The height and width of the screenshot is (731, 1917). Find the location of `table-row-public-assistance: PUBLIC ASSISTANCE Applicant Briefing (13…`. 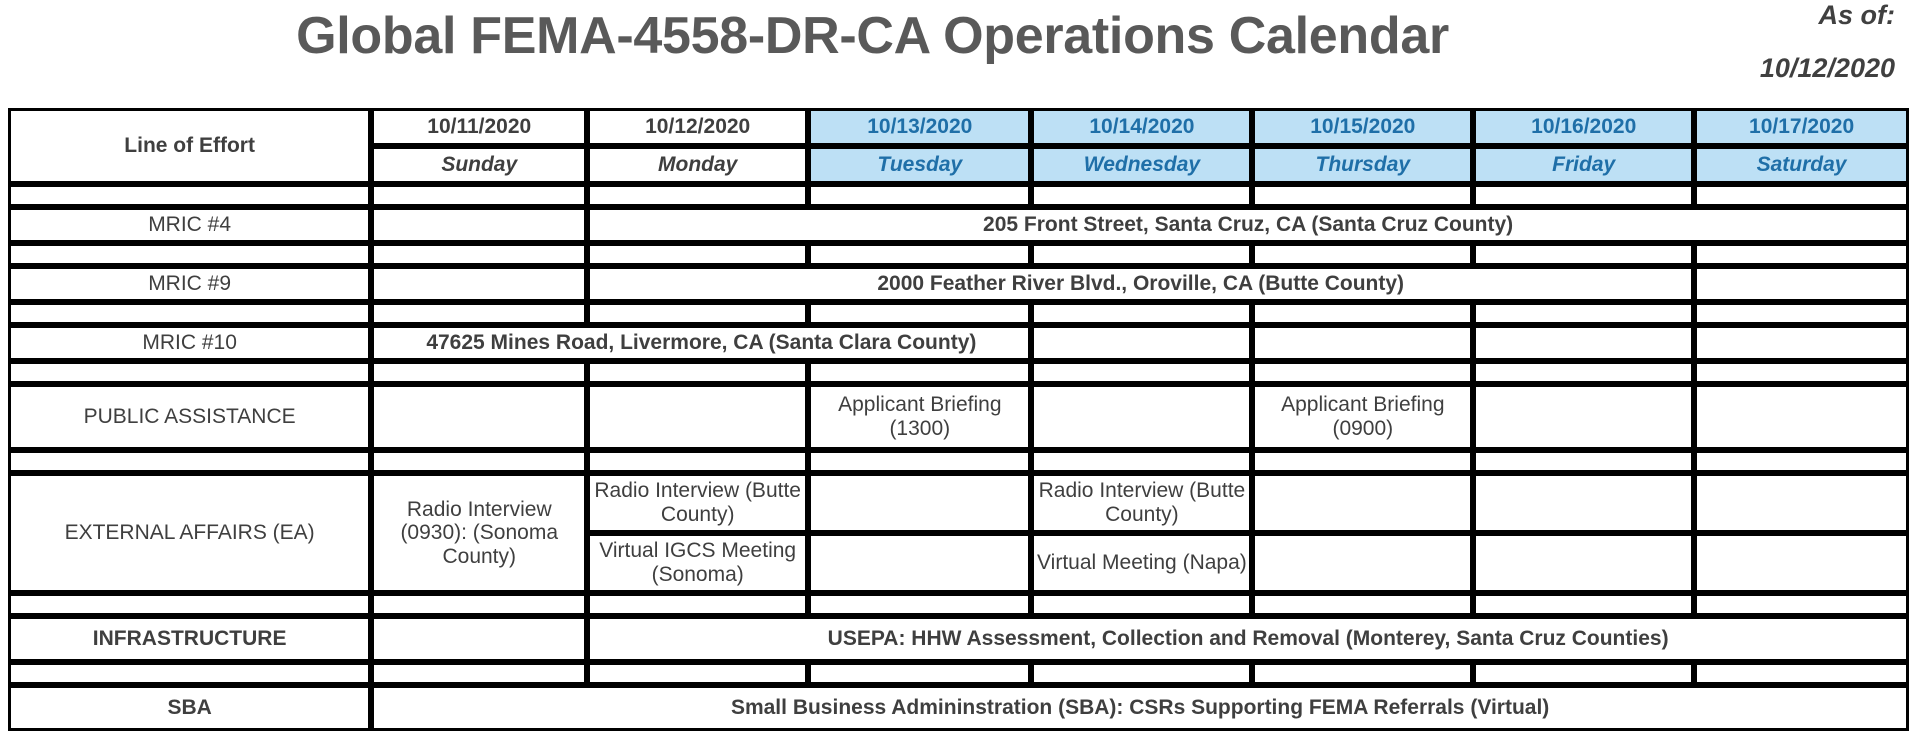

table-row-public-assistance: PUBLIC ASSISTANCE Applicant Briefing (13… is located at coordinates (958, 417).